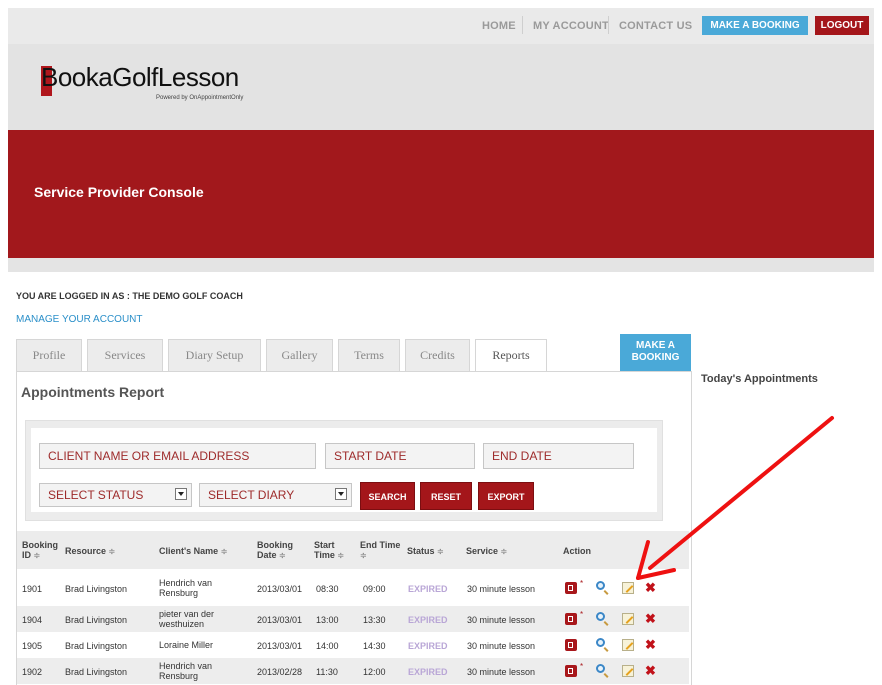  Describe the element at coordinates (374, 672) in the screenshot. I see `end-time-cell: 12:00` at that location.